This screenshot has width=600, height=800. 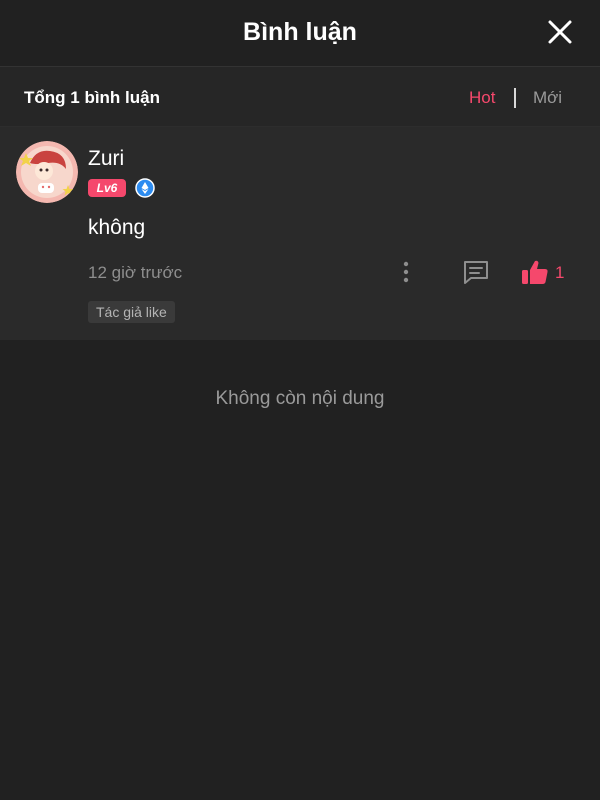 I want to click on sort-hot-tab: Hot, so click(x=482, y=98).